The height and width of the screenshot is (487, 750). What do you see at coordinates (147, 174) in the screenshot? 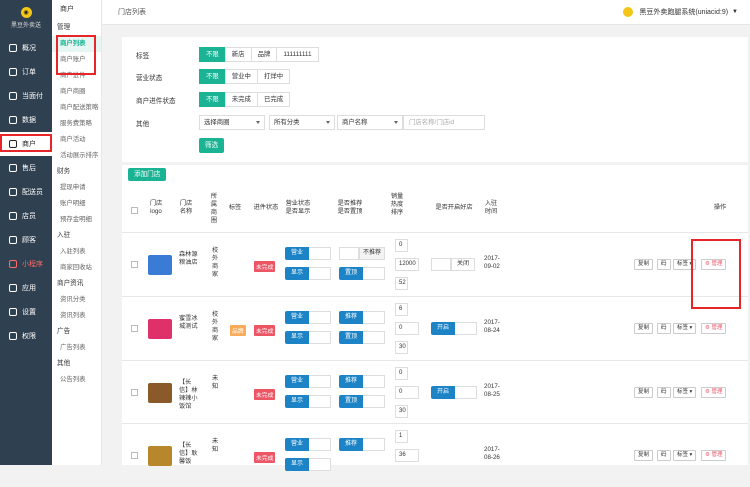
I see `add-store-button: 添加门店` at bounding box center [147, 174].